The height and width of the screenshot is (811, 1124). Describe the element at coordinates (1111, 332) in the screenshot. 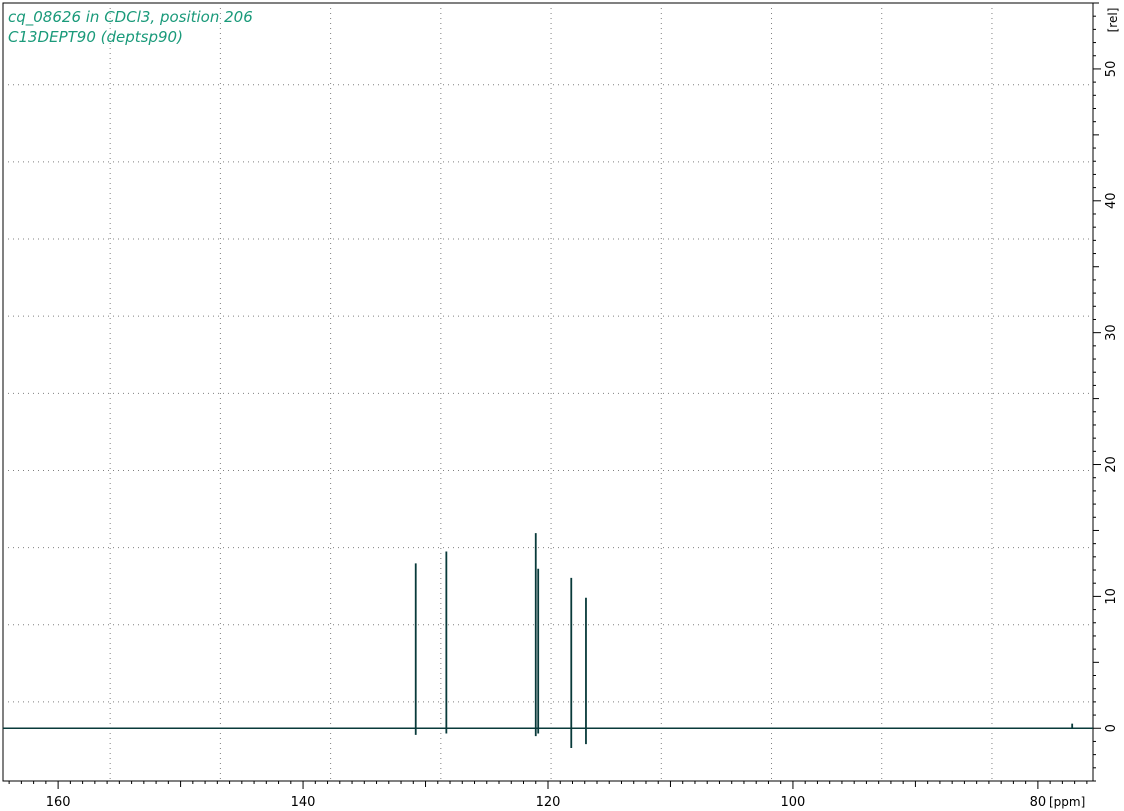

I see `y-tick-label: 30` at that location.